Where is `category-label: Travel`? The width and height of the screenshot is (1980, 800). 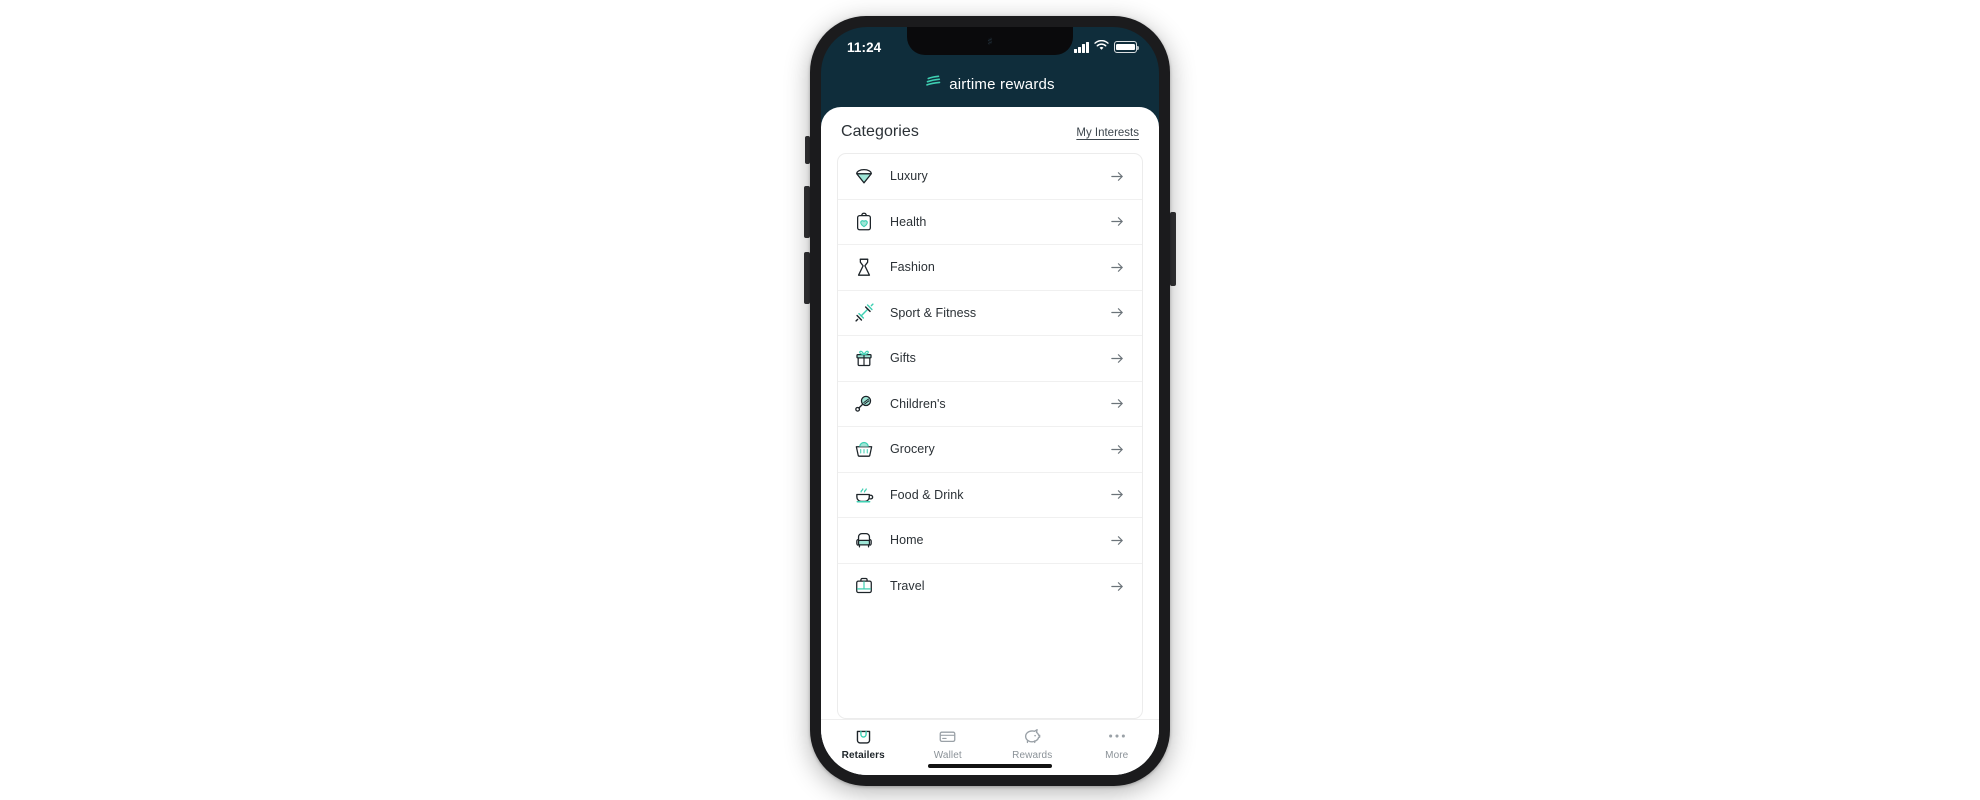
category-label: Travel is located at coordinates (907, 586).